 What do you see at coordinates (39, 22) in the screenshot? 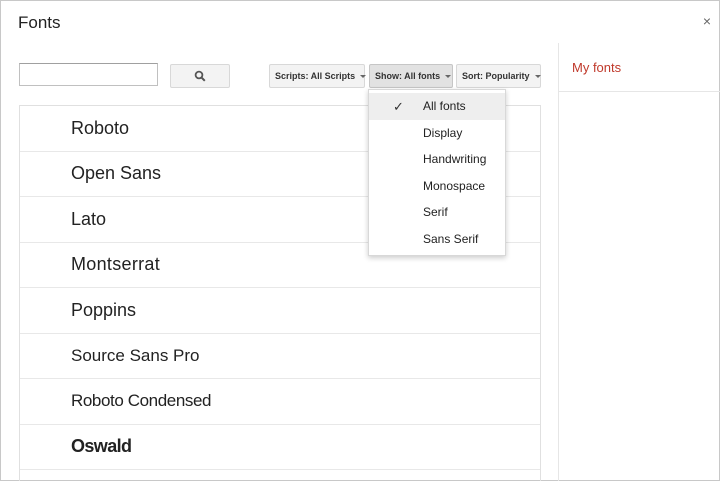
I see `dialog-title: Fonts` at bounding box center [39, 22].